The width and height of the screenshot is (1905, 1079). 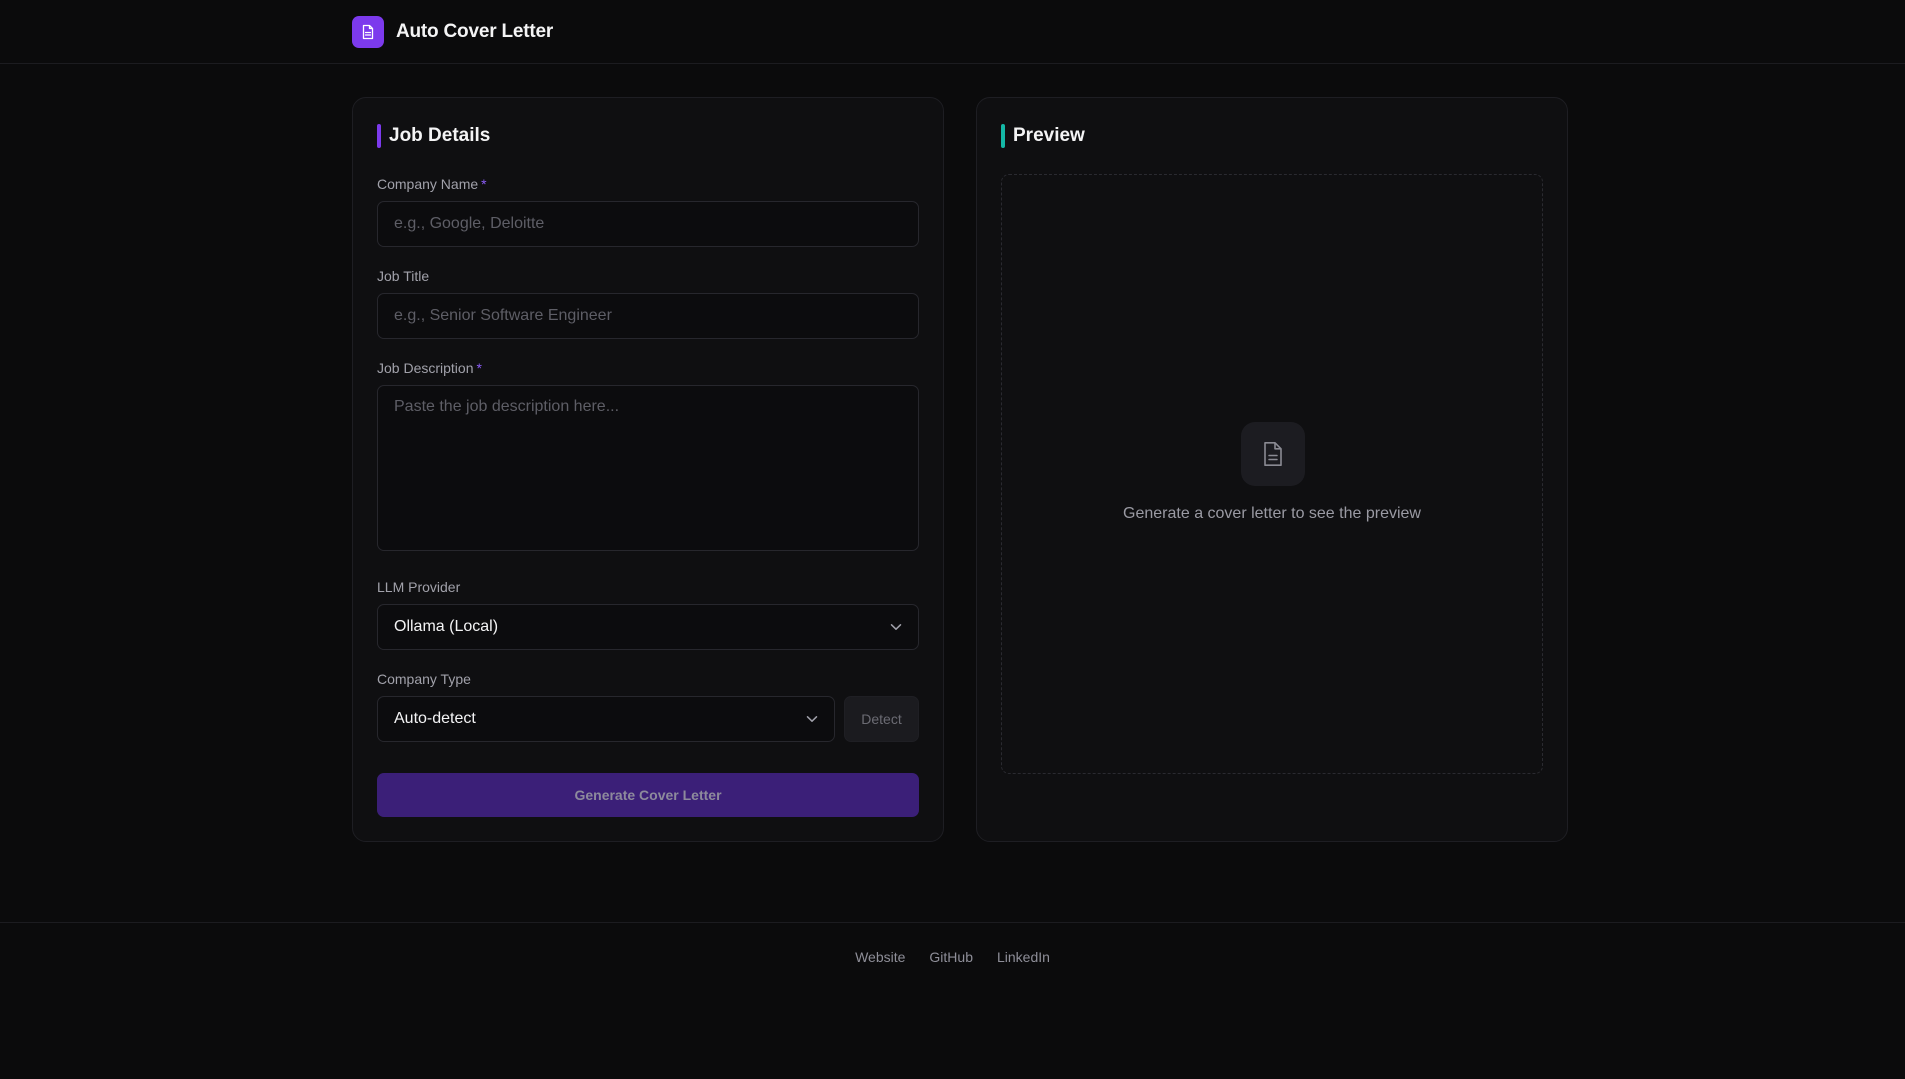 What do you see at coordinates (648, 316) in the screenshot?
I see `job-title-input: e.g., Senior Software Engineer` at bounding box center [648, 316].